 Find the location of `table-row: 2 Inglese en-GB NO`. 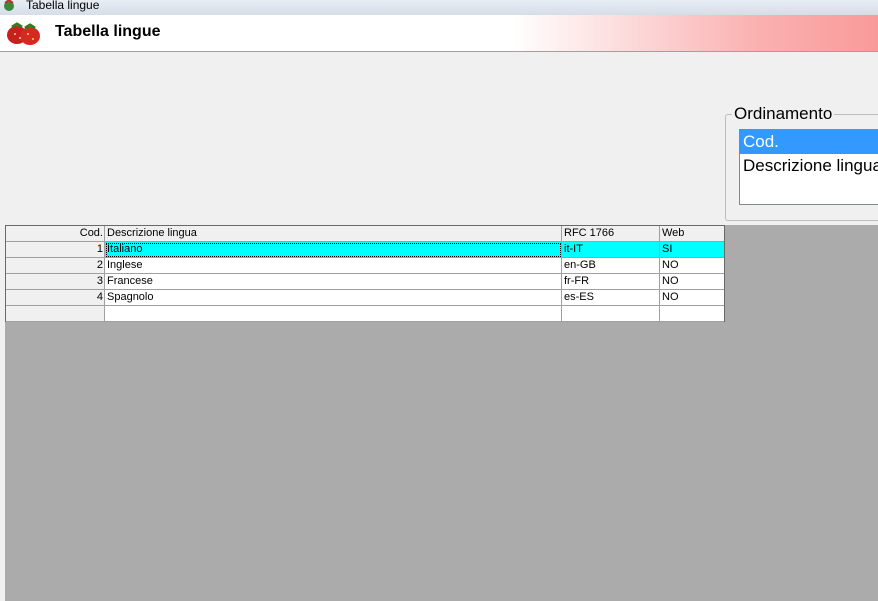

table-row: 2 Inglese en-GB NO is located at coordinates (365, 266).